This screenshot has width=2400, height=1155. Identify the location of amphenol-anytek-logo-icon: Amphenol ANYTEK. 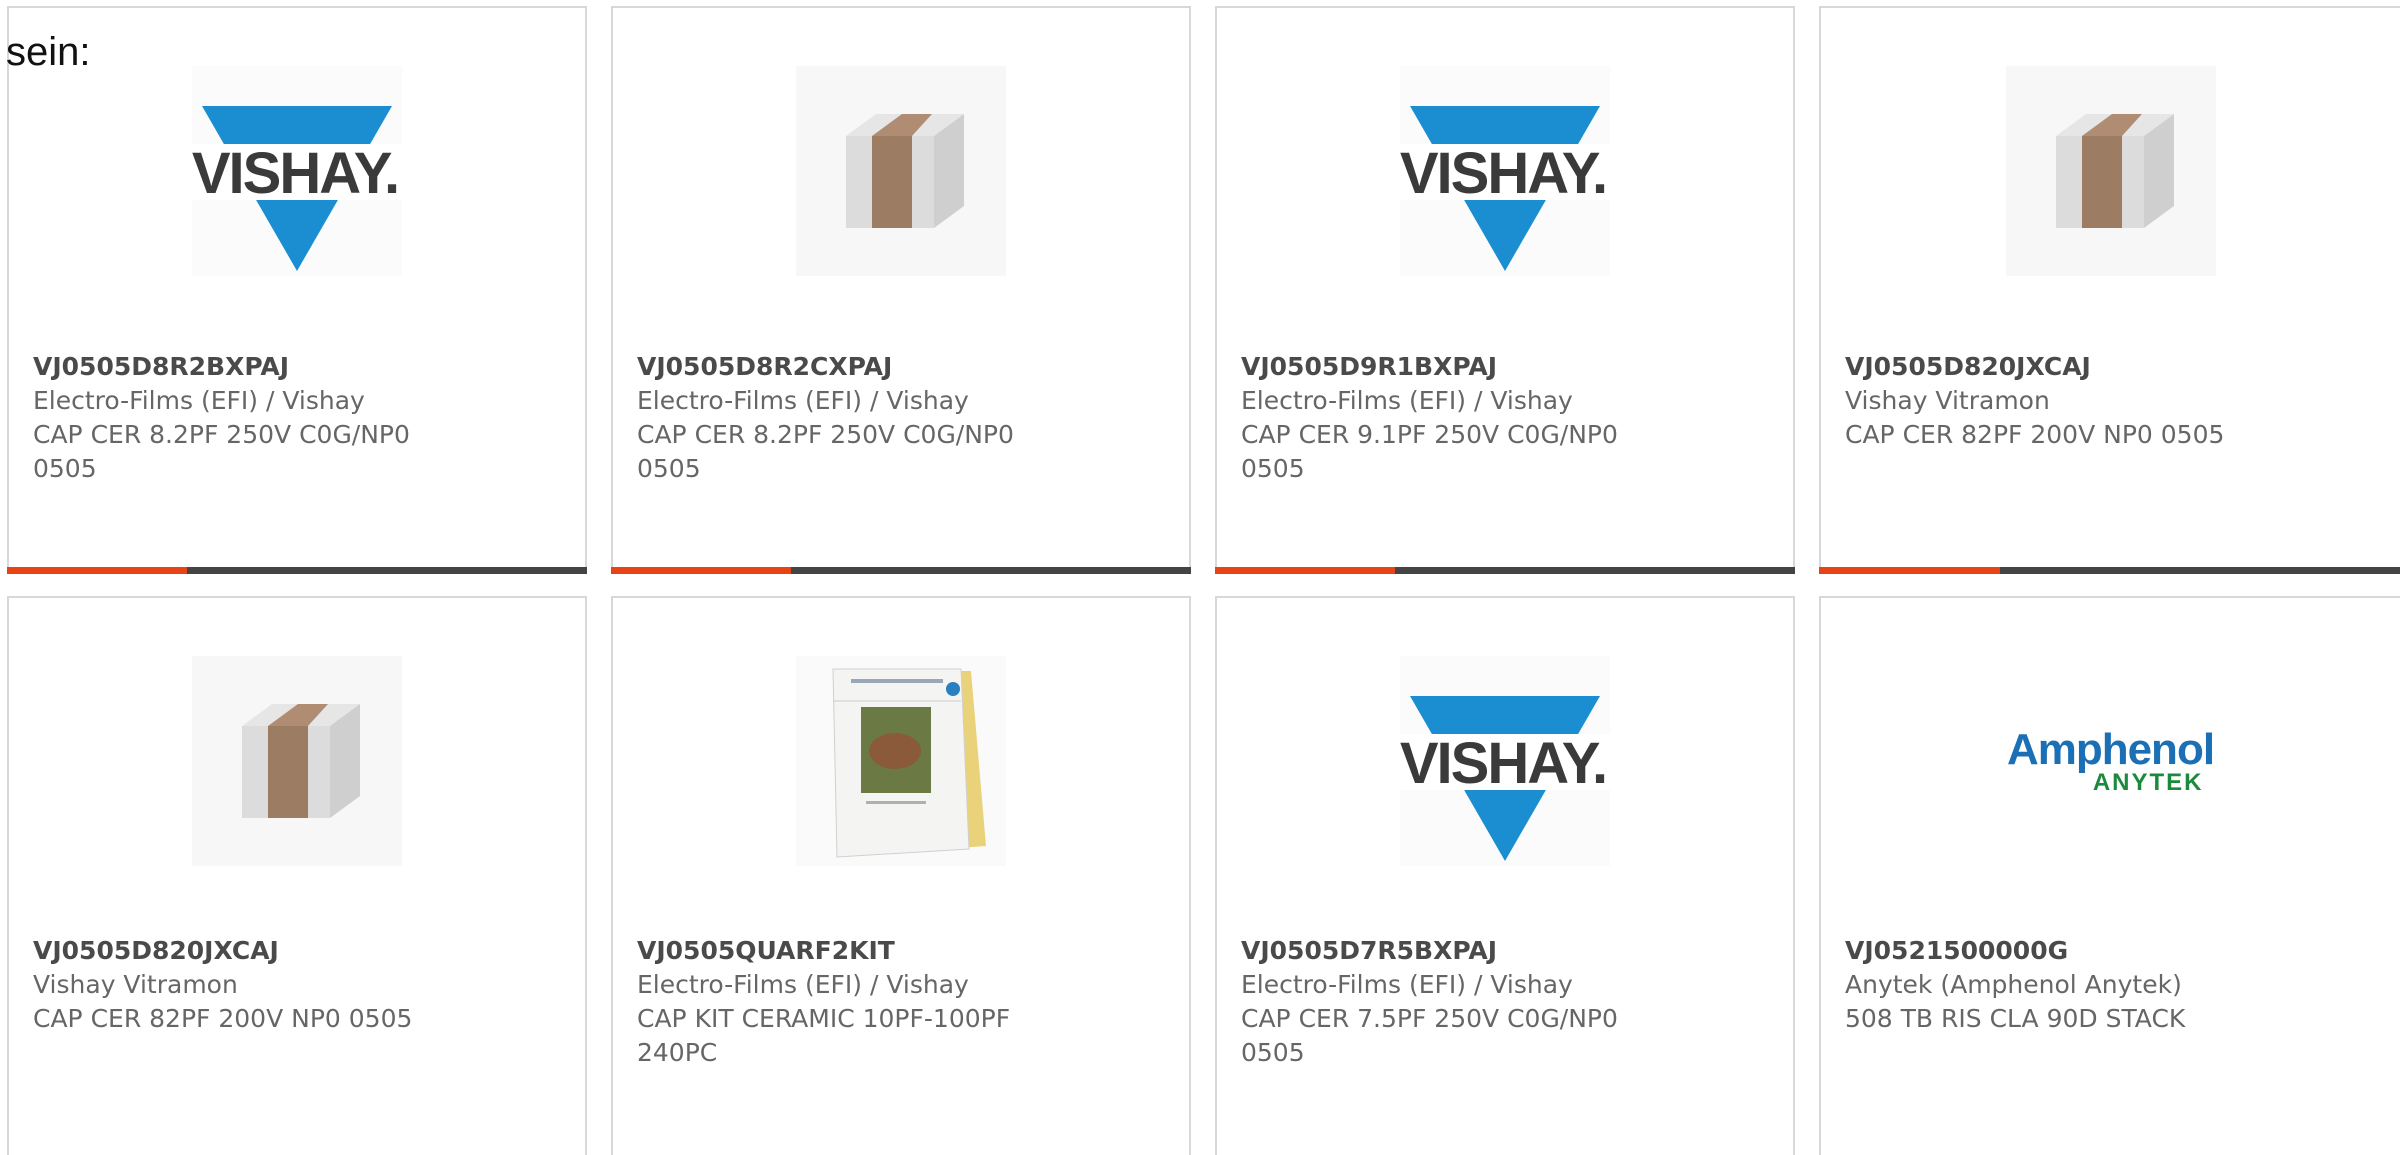
(2111, 761).